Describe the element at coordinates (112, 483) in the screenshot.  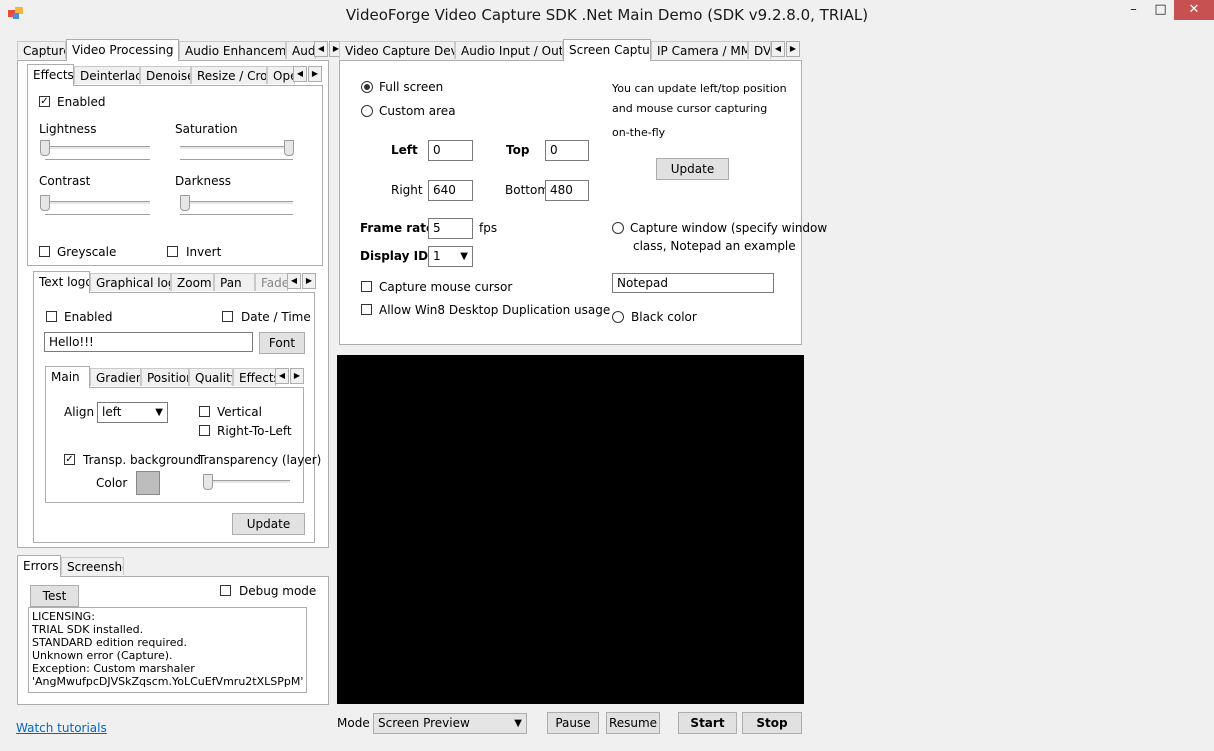
I see `color-label: Color` at that location.